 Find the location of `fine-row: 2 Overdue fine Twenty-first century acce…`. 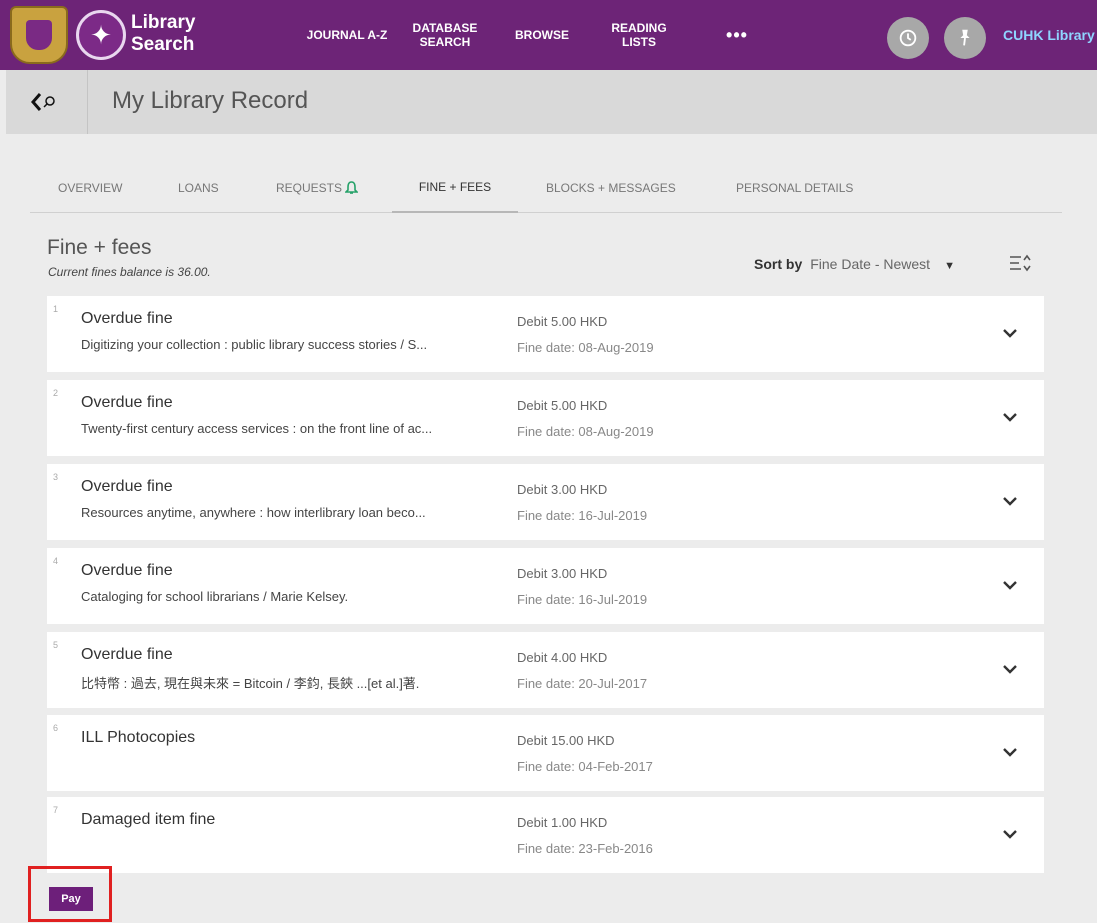

fine-row: 2 Overdue fine Twenty-first century acce… is located at coordinates (545, 418).